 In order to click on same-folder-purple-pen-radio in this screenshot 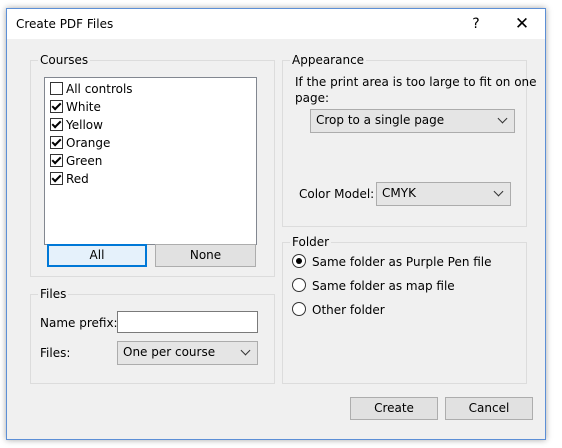, I will do `click(299, 261)`.